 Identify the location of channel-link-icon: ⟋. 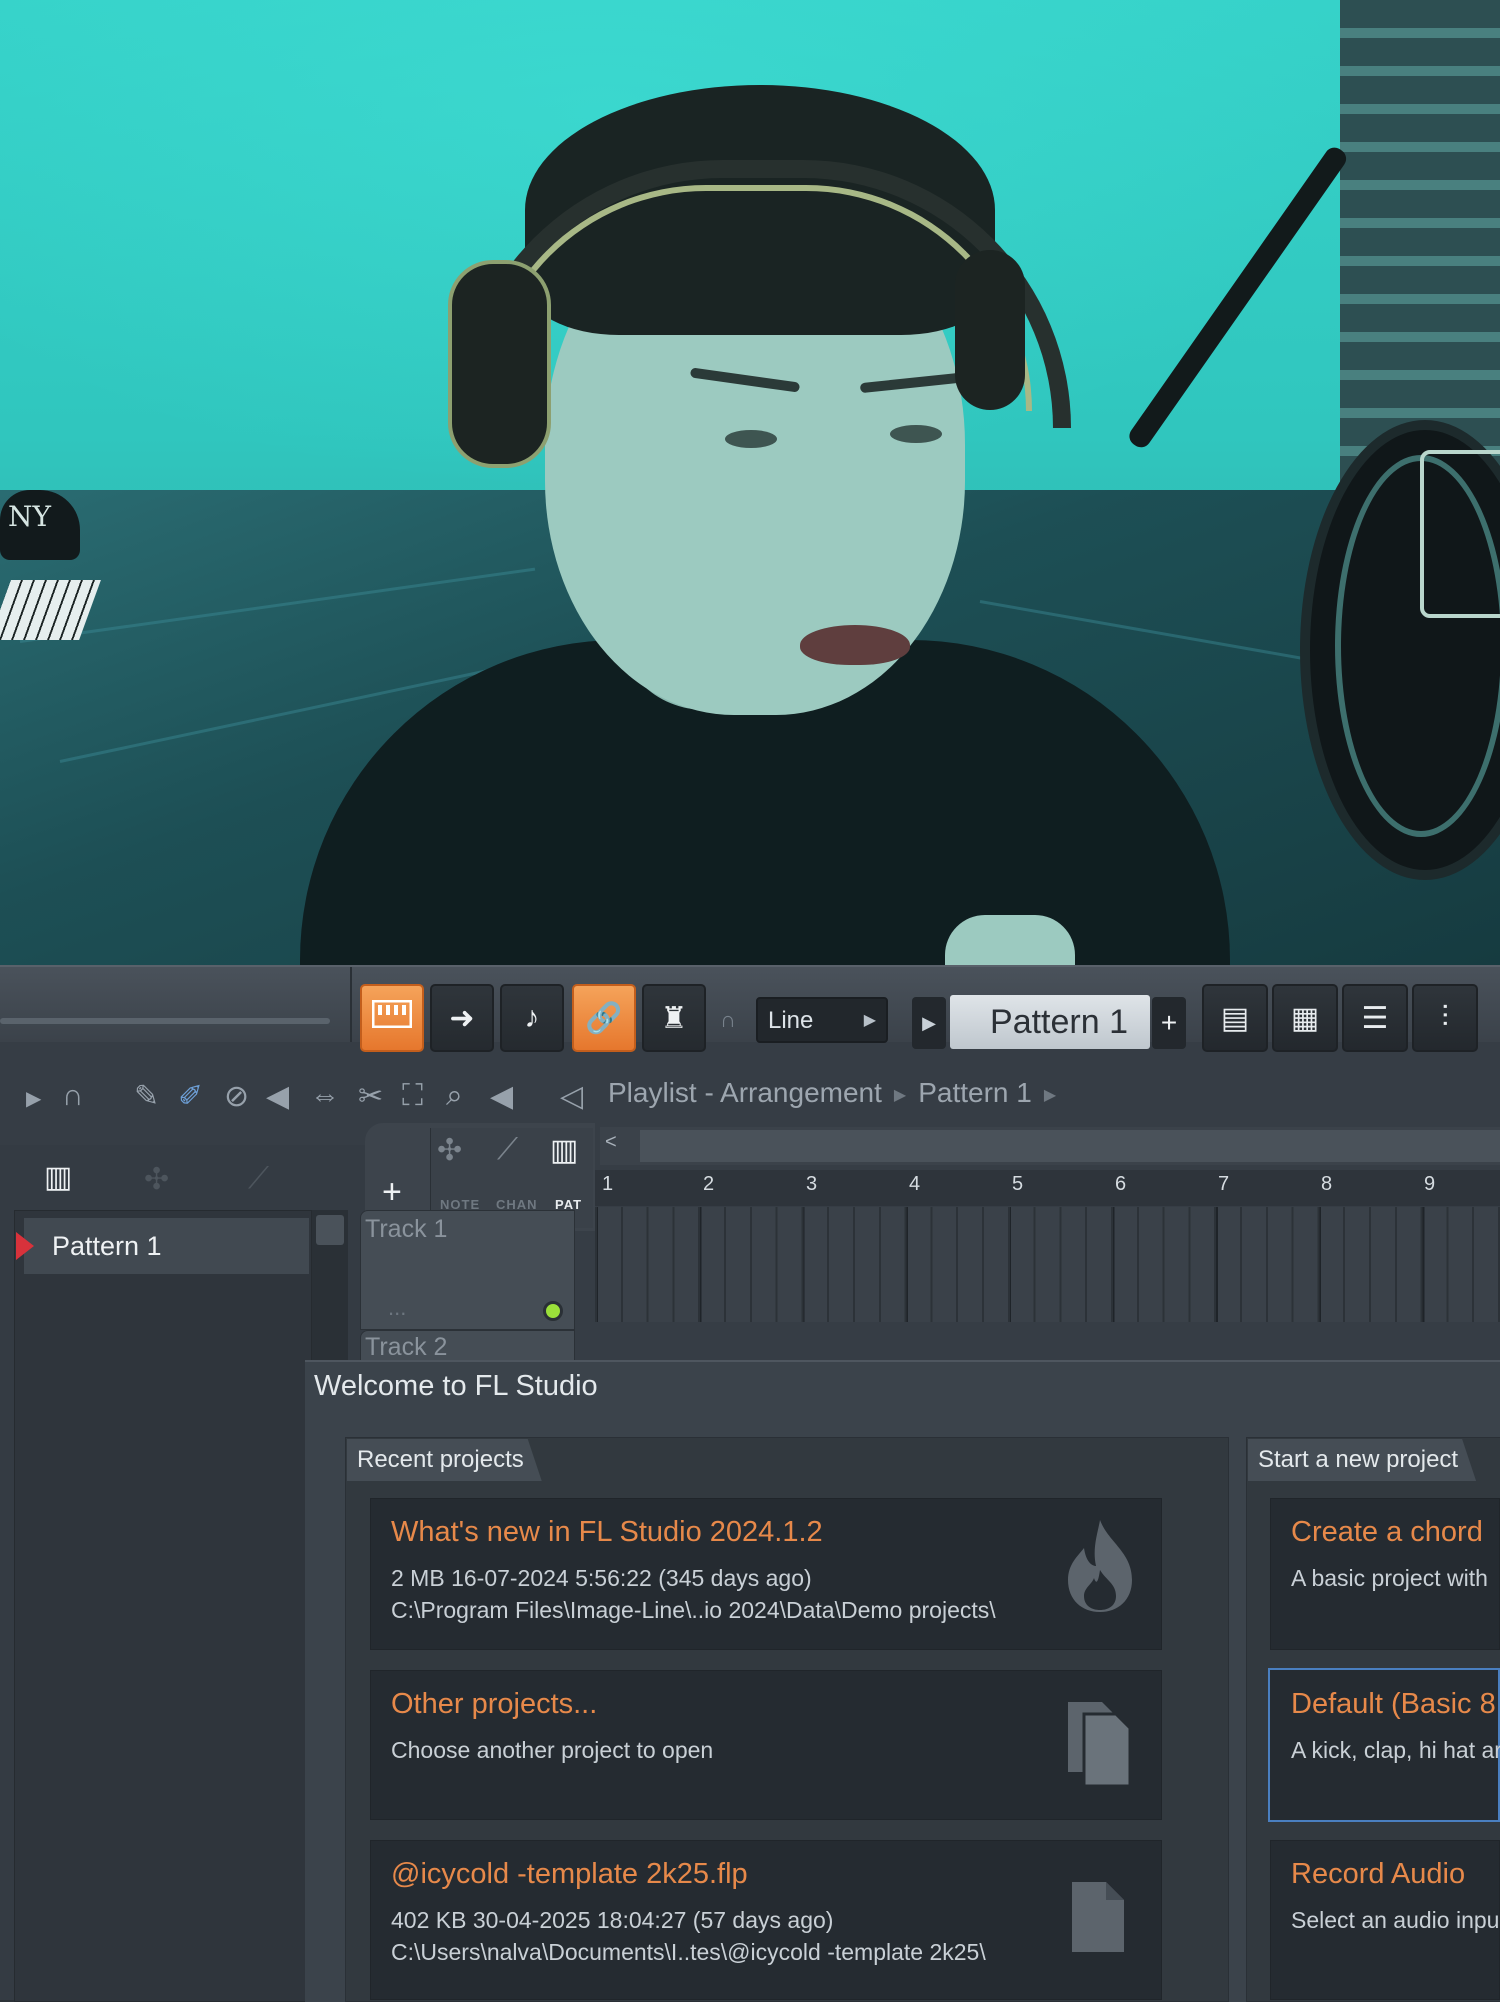
(507, 1150).